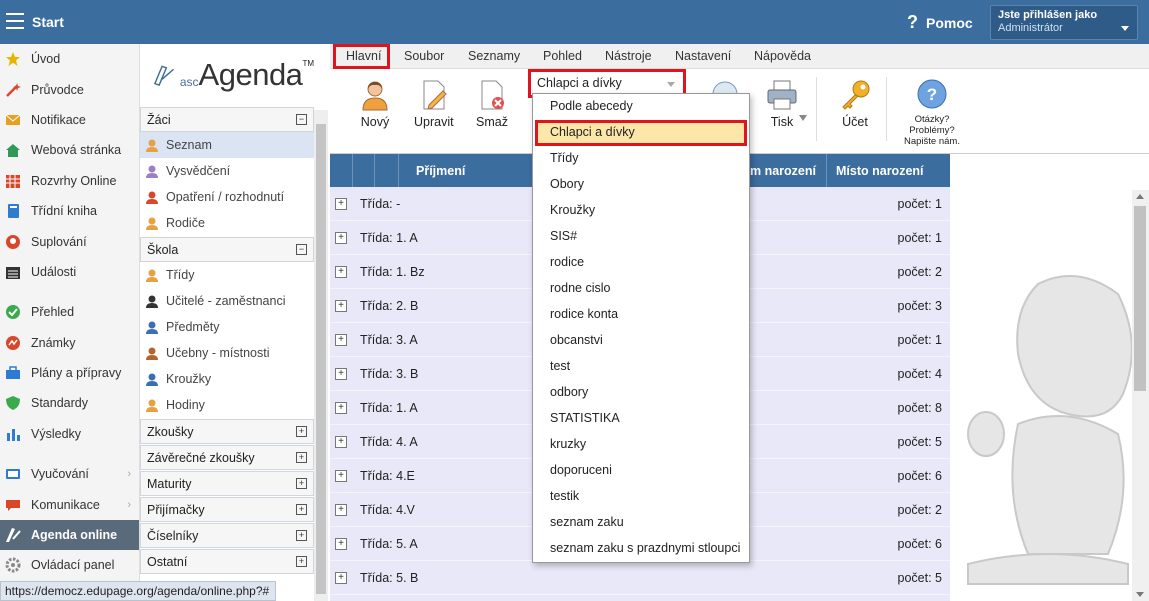 This screenshot has height=601, width=1149. What do you see at coordinates (69, 150) in the screenshot?
I see `sidebar-item-webová-stránka: Webová stránka` at bounding box center [69, 150].